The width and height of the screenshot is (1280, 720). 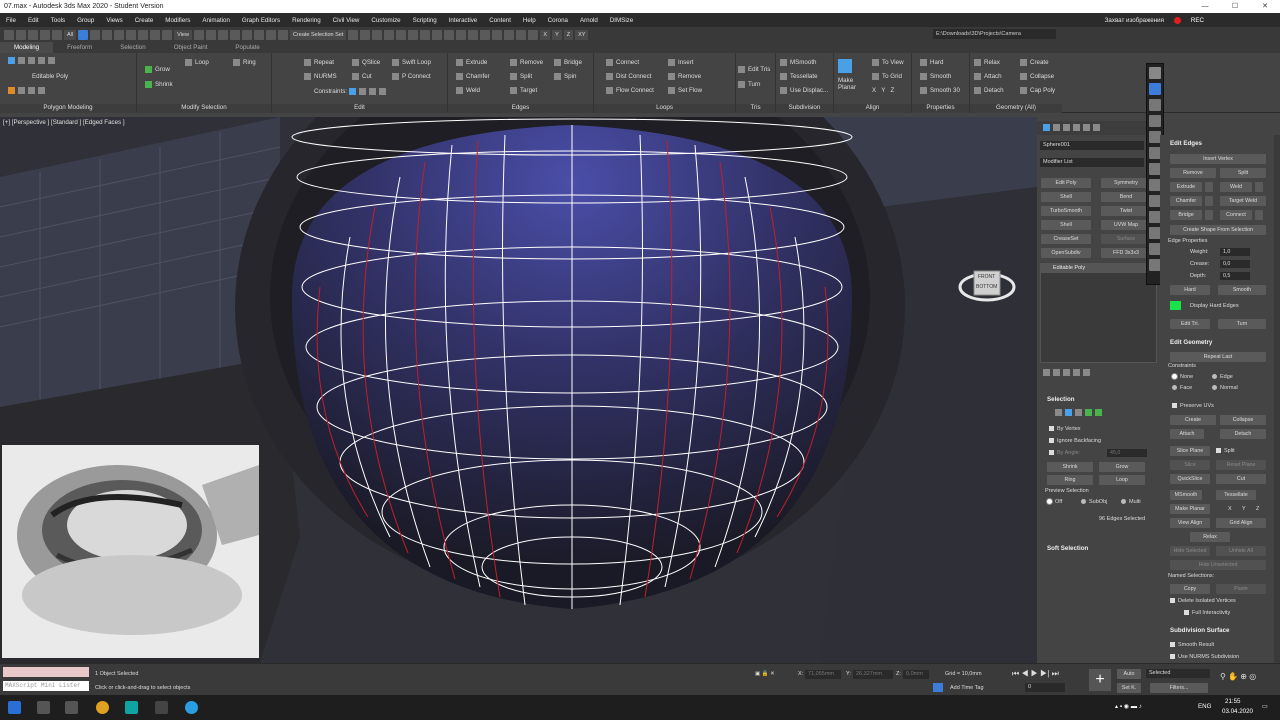 I want to click on make-planar-icon, so click(x=846, y=66).